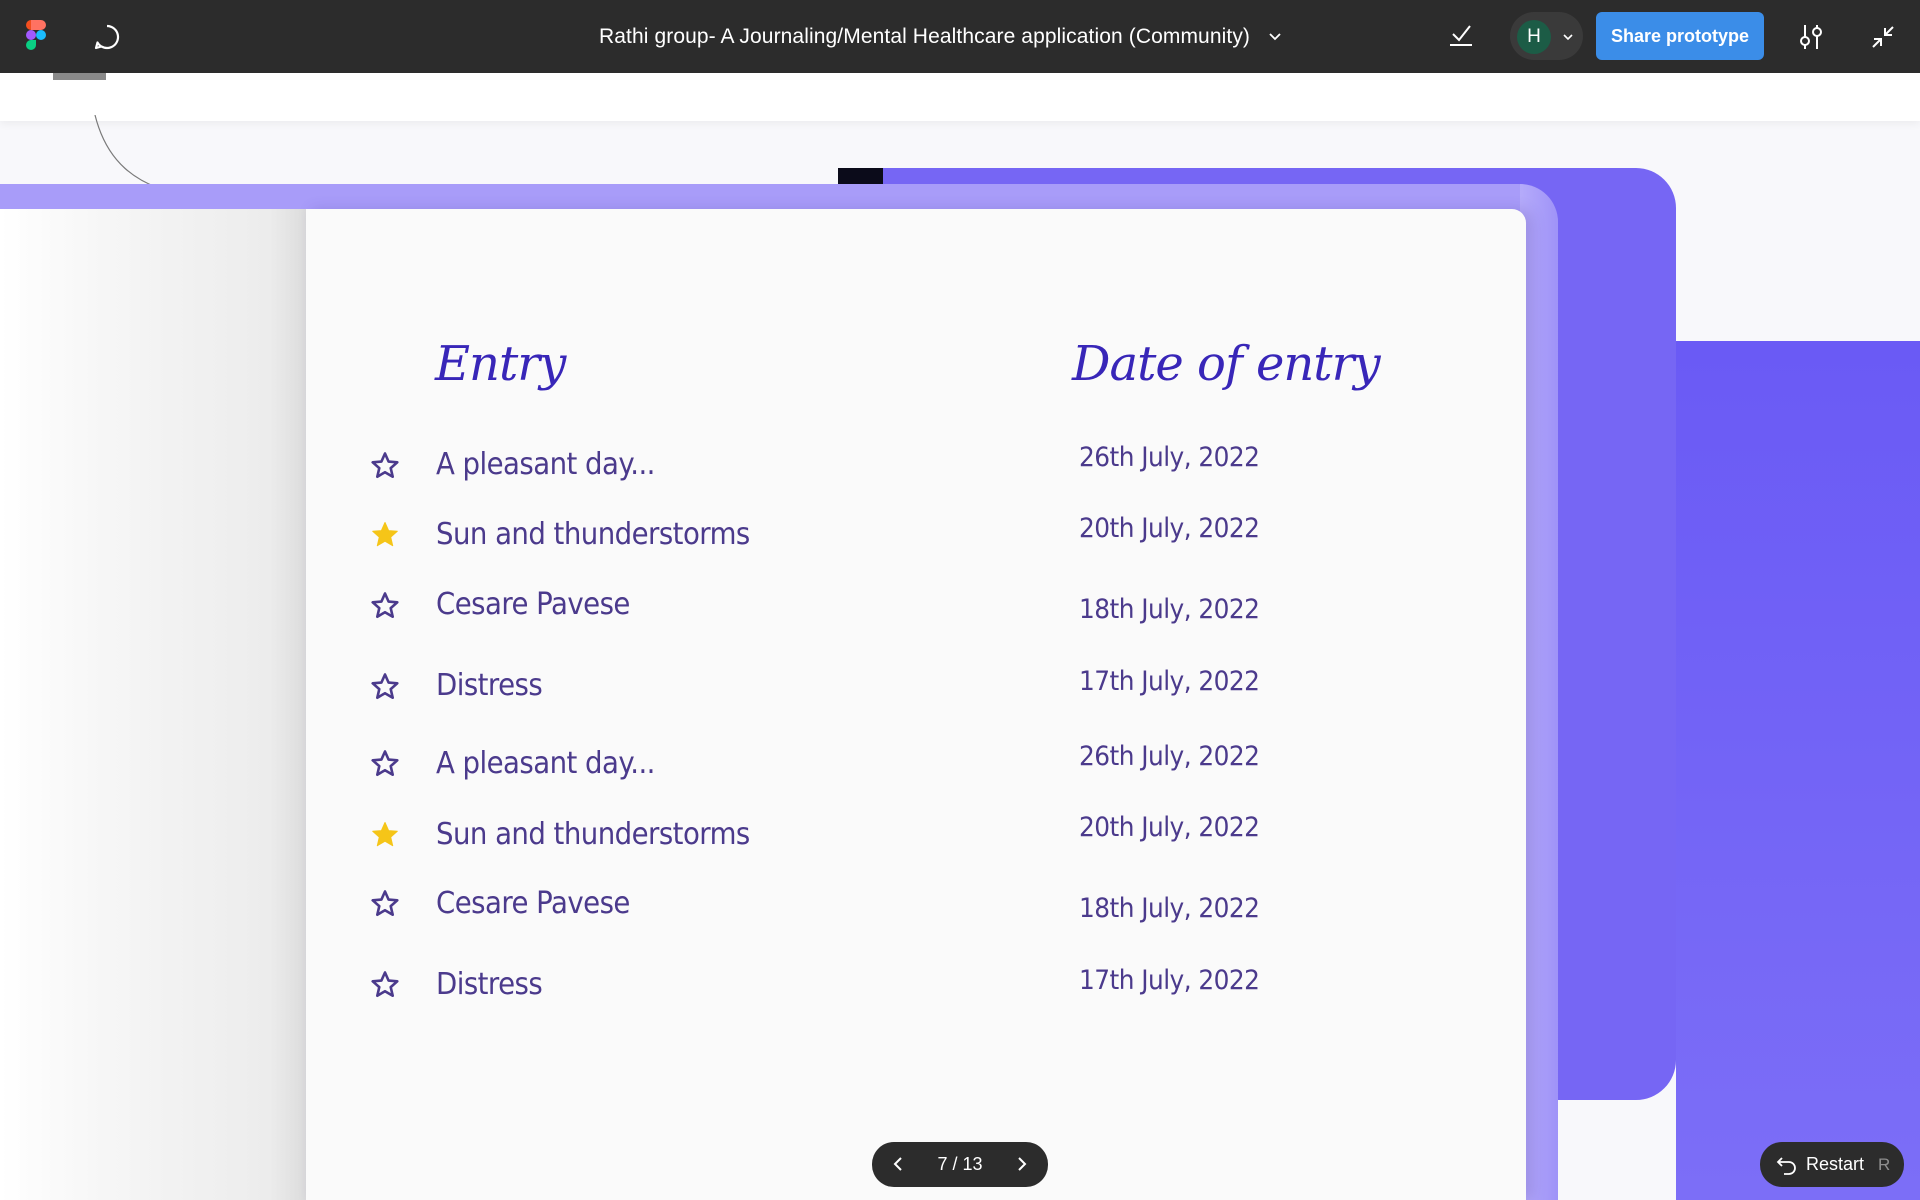  Describe the element at coordinates (1811, 37) in the screenshot. I see `settings-sliders-icon` at that location.